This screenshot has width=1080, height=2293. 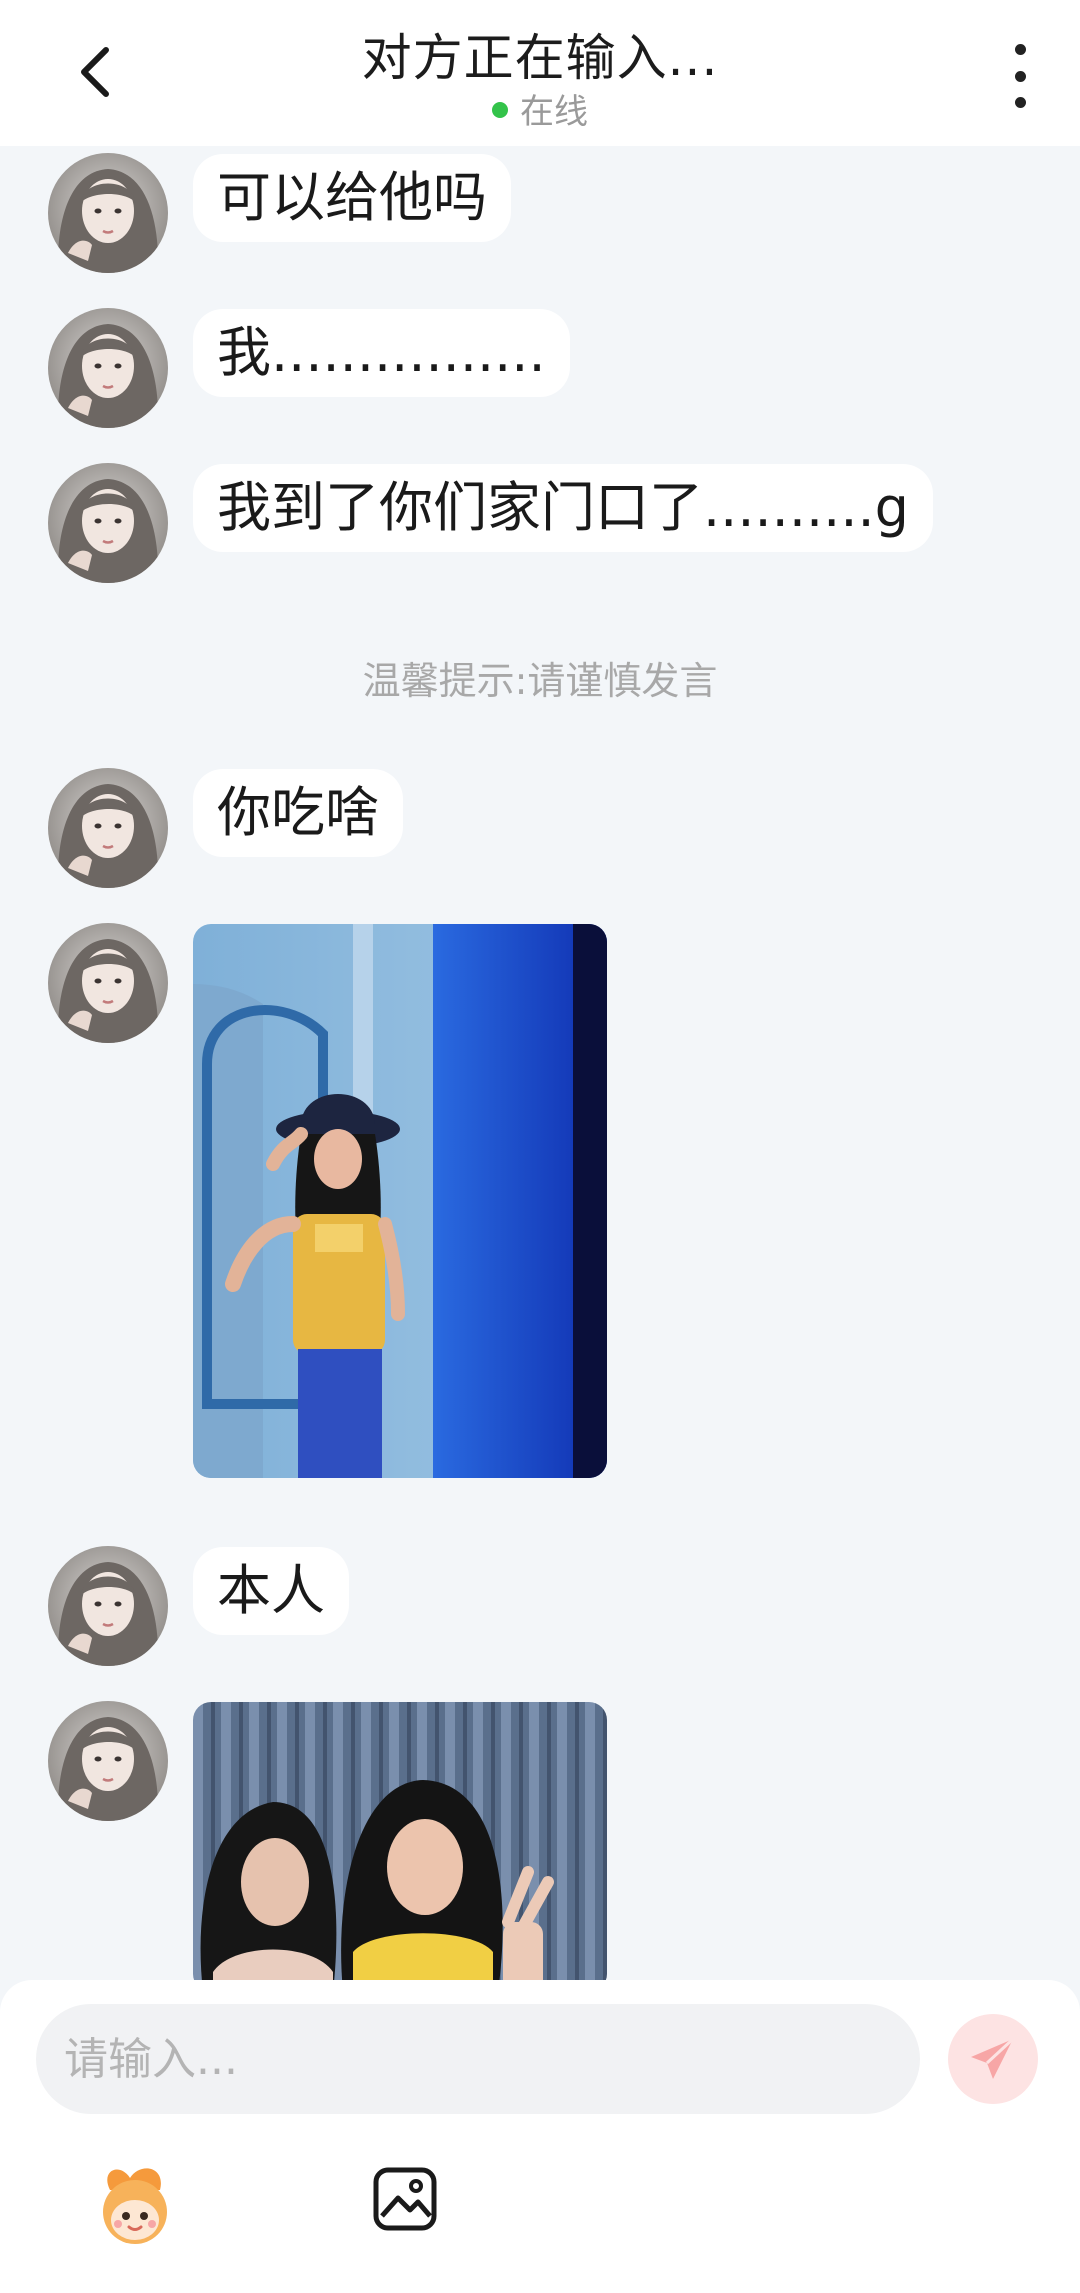 What do you see at coordinates (540, 681) in the screenshot?
I see `system-notice: 温馨提示:请谨慎发言` at bounding box center [540, 681].